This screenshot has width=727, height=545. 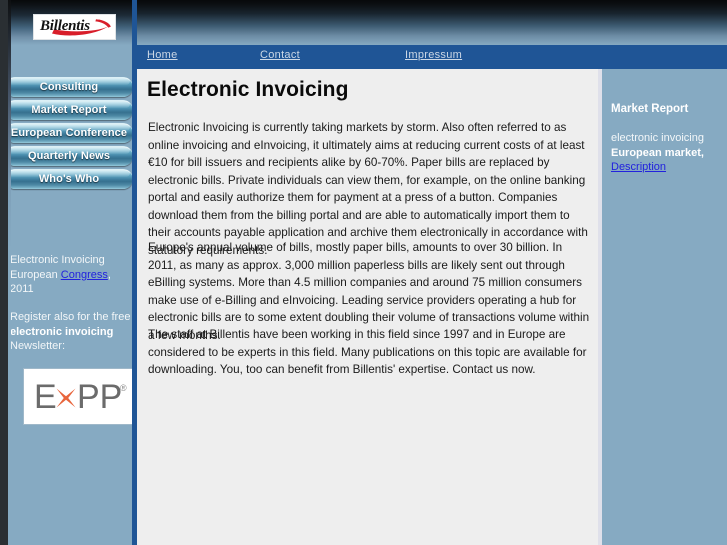 What do you see at coordinates (650, 109) in the screenshot?
I see `right-sidebar-title: Market Report` at bounding box center [650, 109].